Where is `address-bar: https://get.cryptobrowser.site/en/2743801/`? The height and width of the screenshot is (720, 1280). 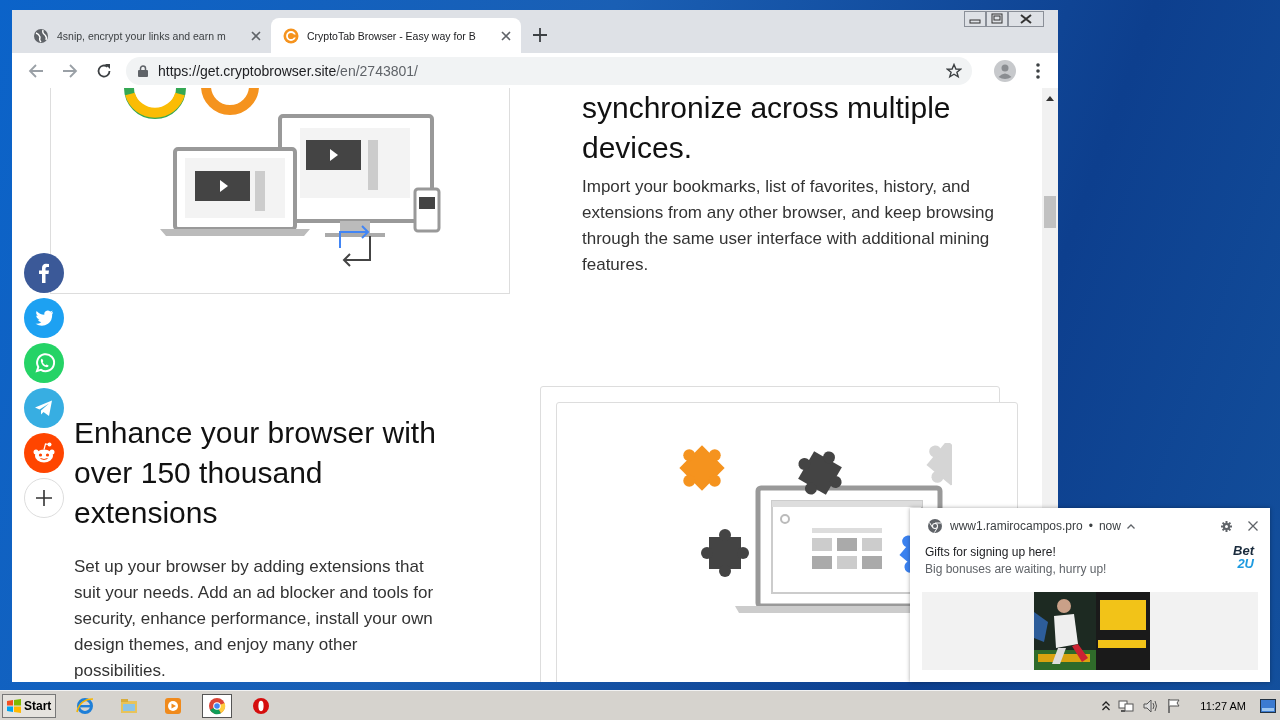
address-bar: https://get.cryptobrowser.site/en/2743801/ is located at coordinates (549, 70).